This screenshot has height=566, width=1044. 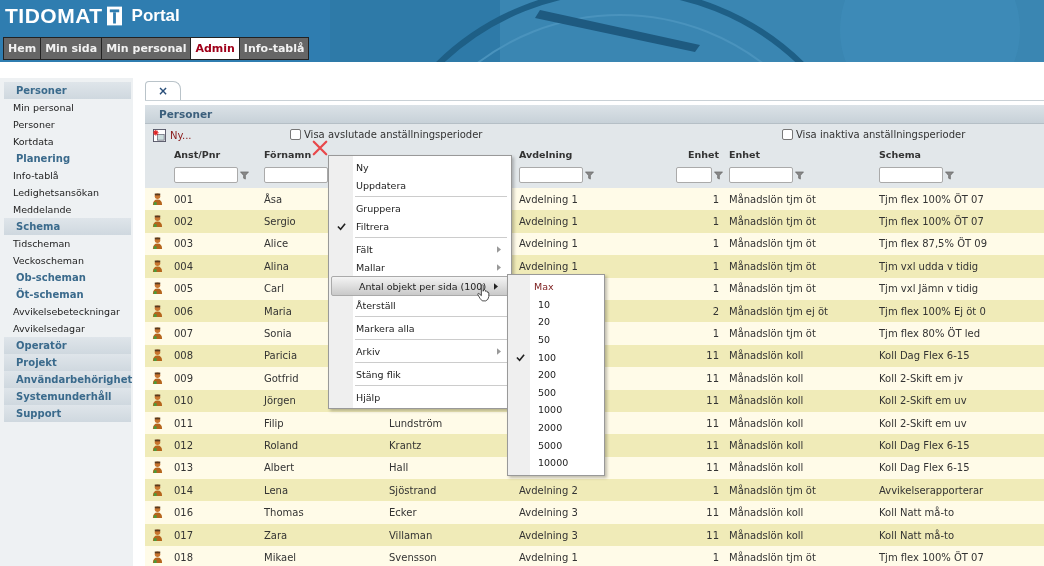 I want to click on menu-item: Stäng flik, so click(x=420, y=374).